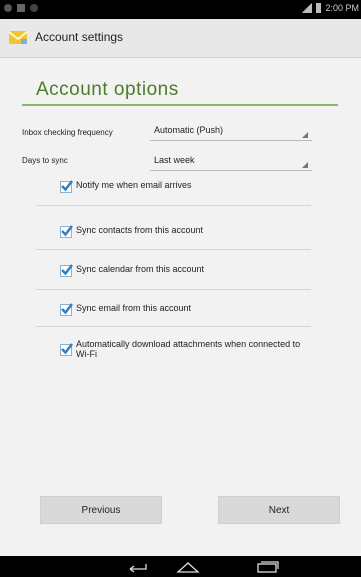  I want to click on inbox-frequency-label: Inbox checking frequency, so click(67, 132).